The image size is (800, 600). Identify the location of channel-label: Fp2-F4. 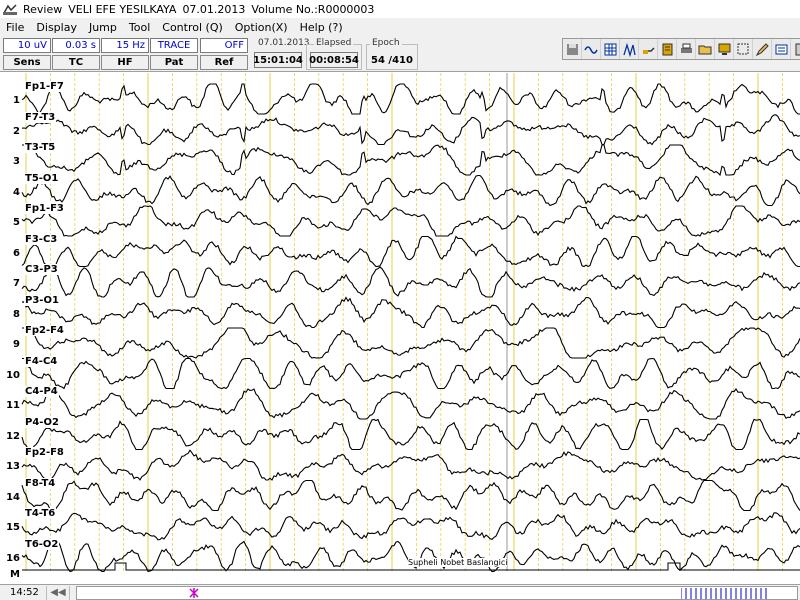
(44, 330).